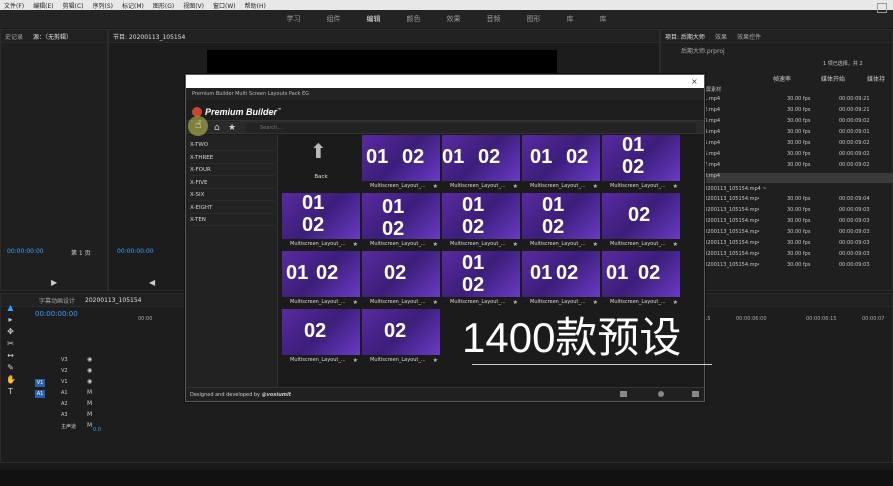 This screenshot has height=486, width=893. I want to click on size-slider-knob, so click(661, 394).